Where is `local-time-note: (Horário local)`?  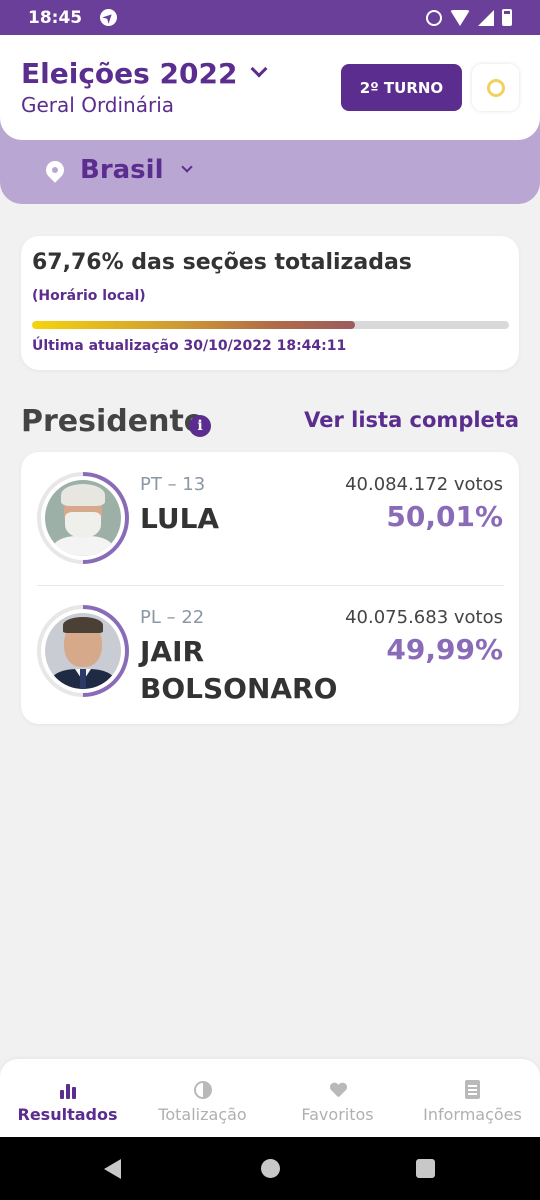
local-time-note: (Horário local) is located at coordinates (89, 296).